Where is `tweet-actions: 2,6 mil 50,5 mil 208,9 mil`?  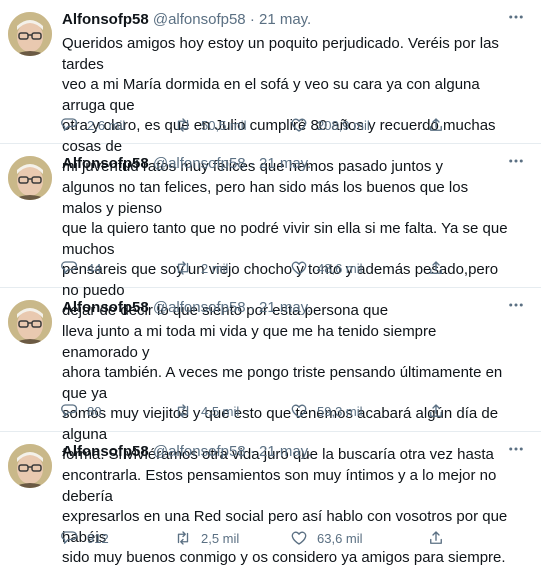
tweet-actions: 2,6 mil 50,5 mil 208,9 mil is located at coordinates (260, 125).